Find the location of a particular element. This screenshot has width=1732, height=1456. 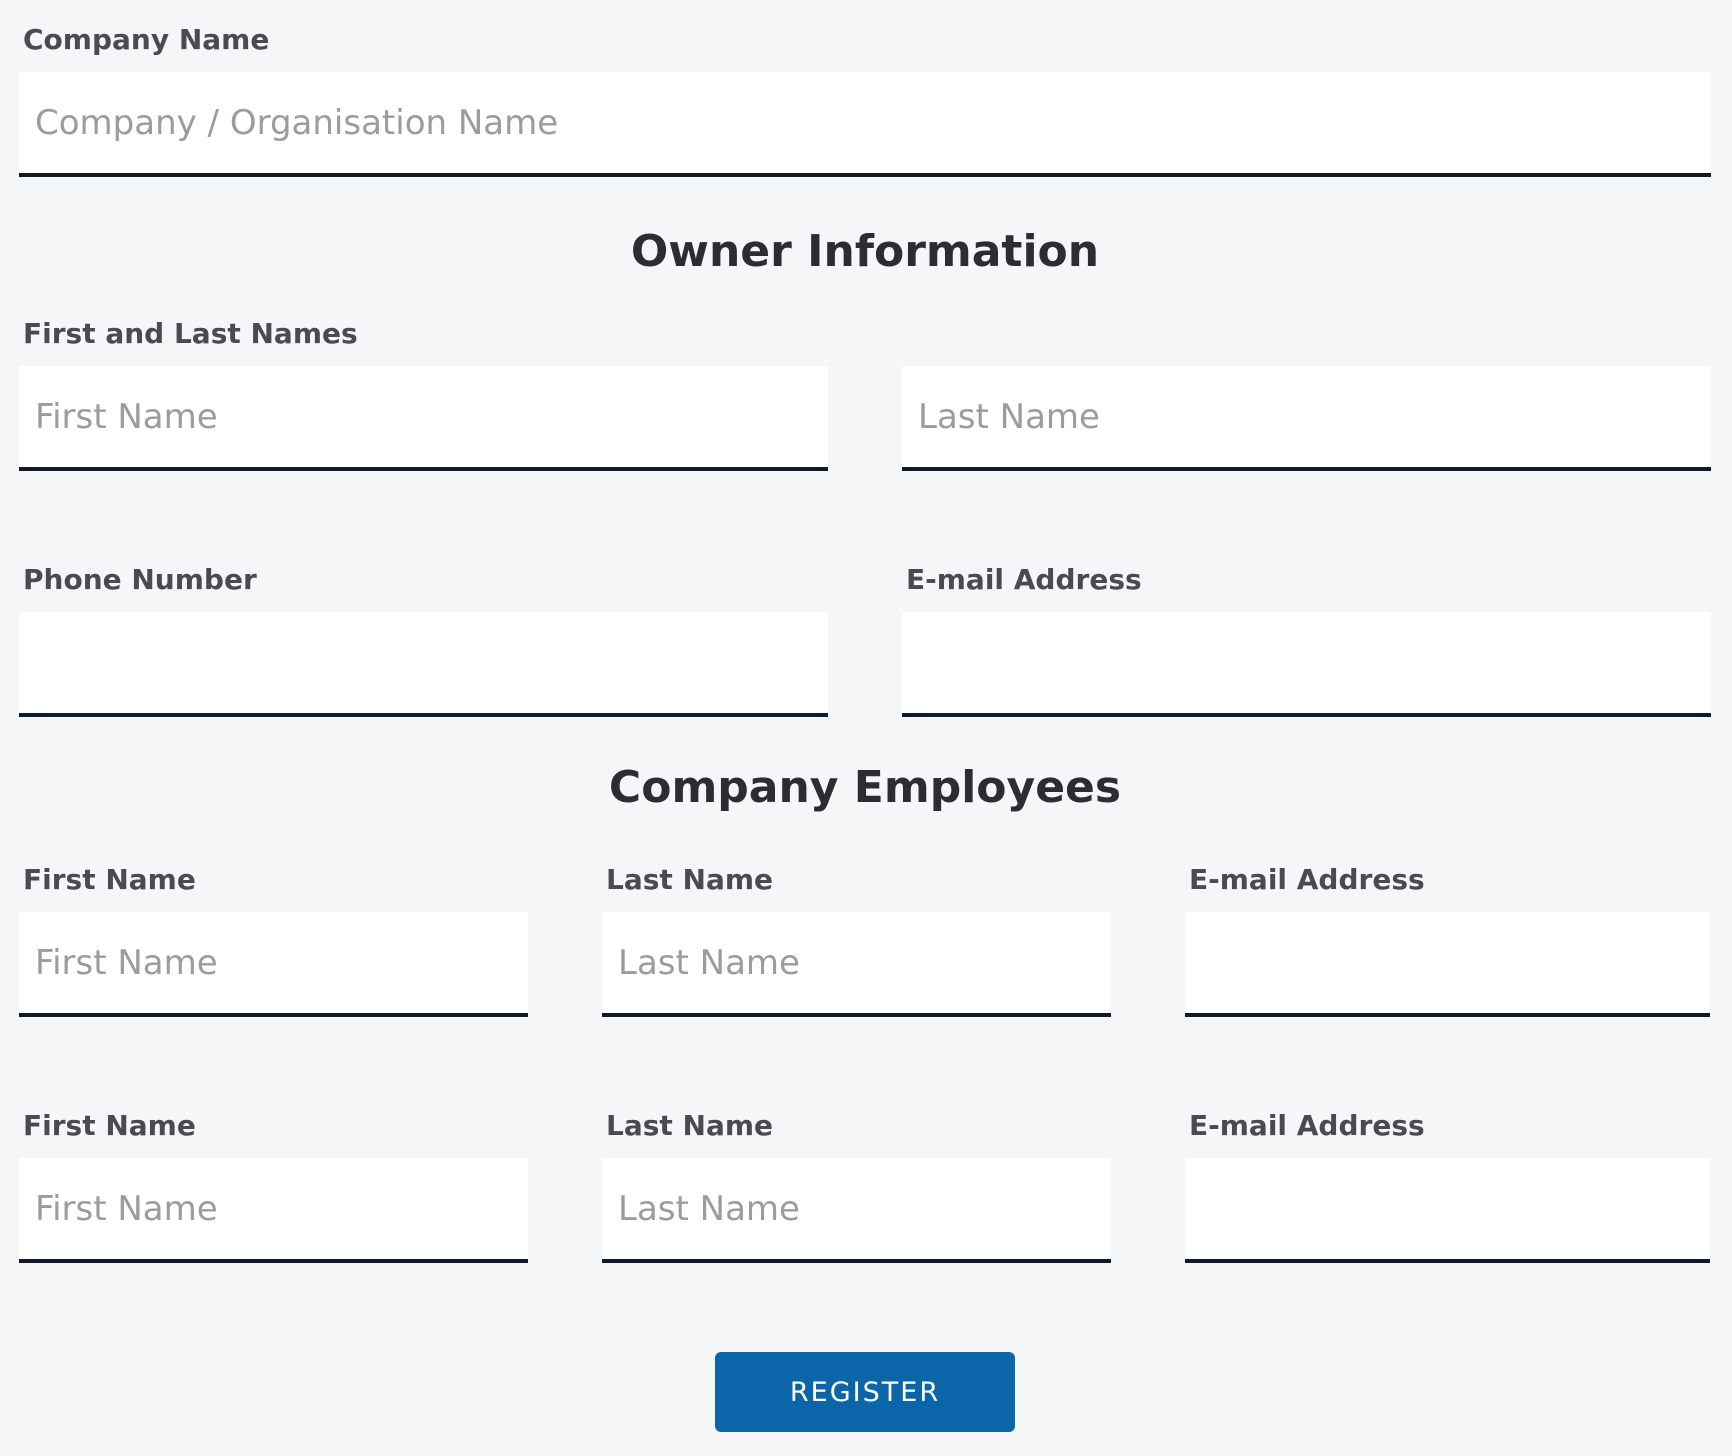

employee-1-first-name-group: First Name is located at coordinates (273, 938).